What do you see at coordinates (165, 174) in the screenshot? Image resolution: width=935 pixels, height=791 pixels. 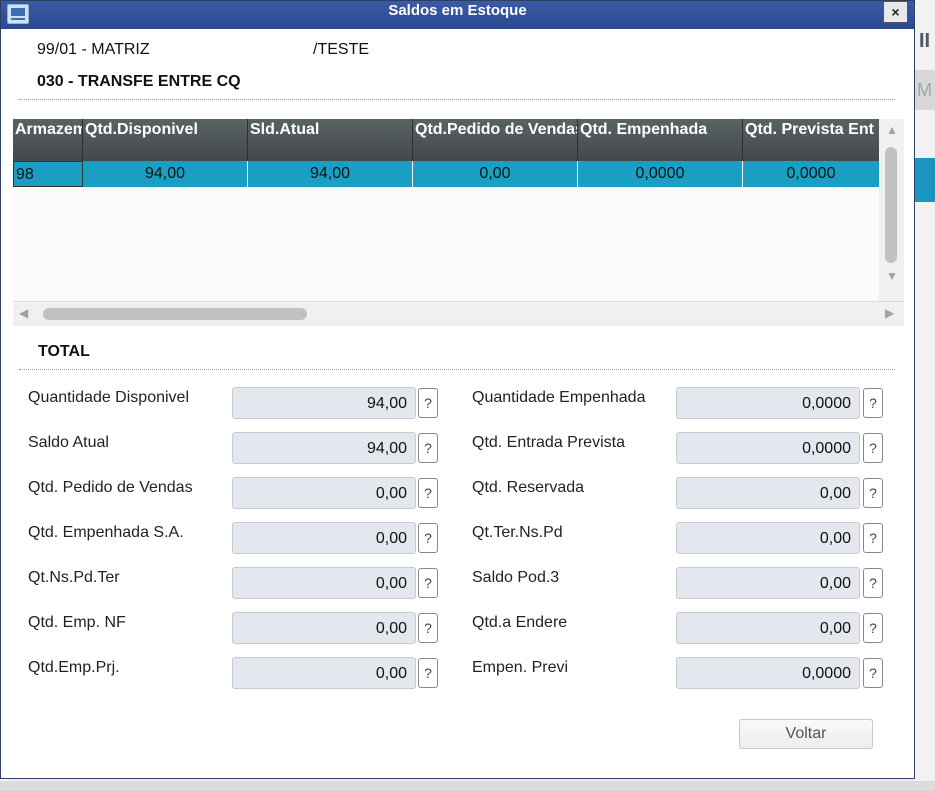 I see `cell-qtd-disponivel: 94,00` at bounding box center [165, 174].